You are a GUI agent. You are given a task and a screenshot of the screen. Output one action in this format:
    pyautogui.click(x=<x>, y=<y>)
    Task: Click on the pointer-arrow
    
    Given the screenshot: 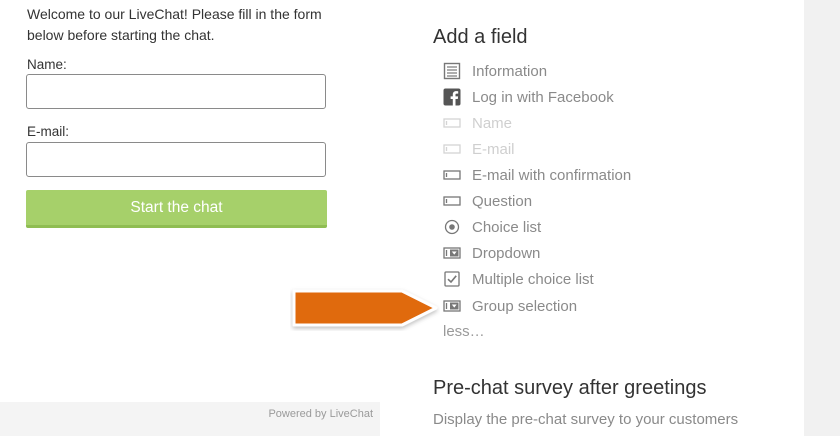 What is the action you would take?
    pyautogui.click(x=365, y=308)
    